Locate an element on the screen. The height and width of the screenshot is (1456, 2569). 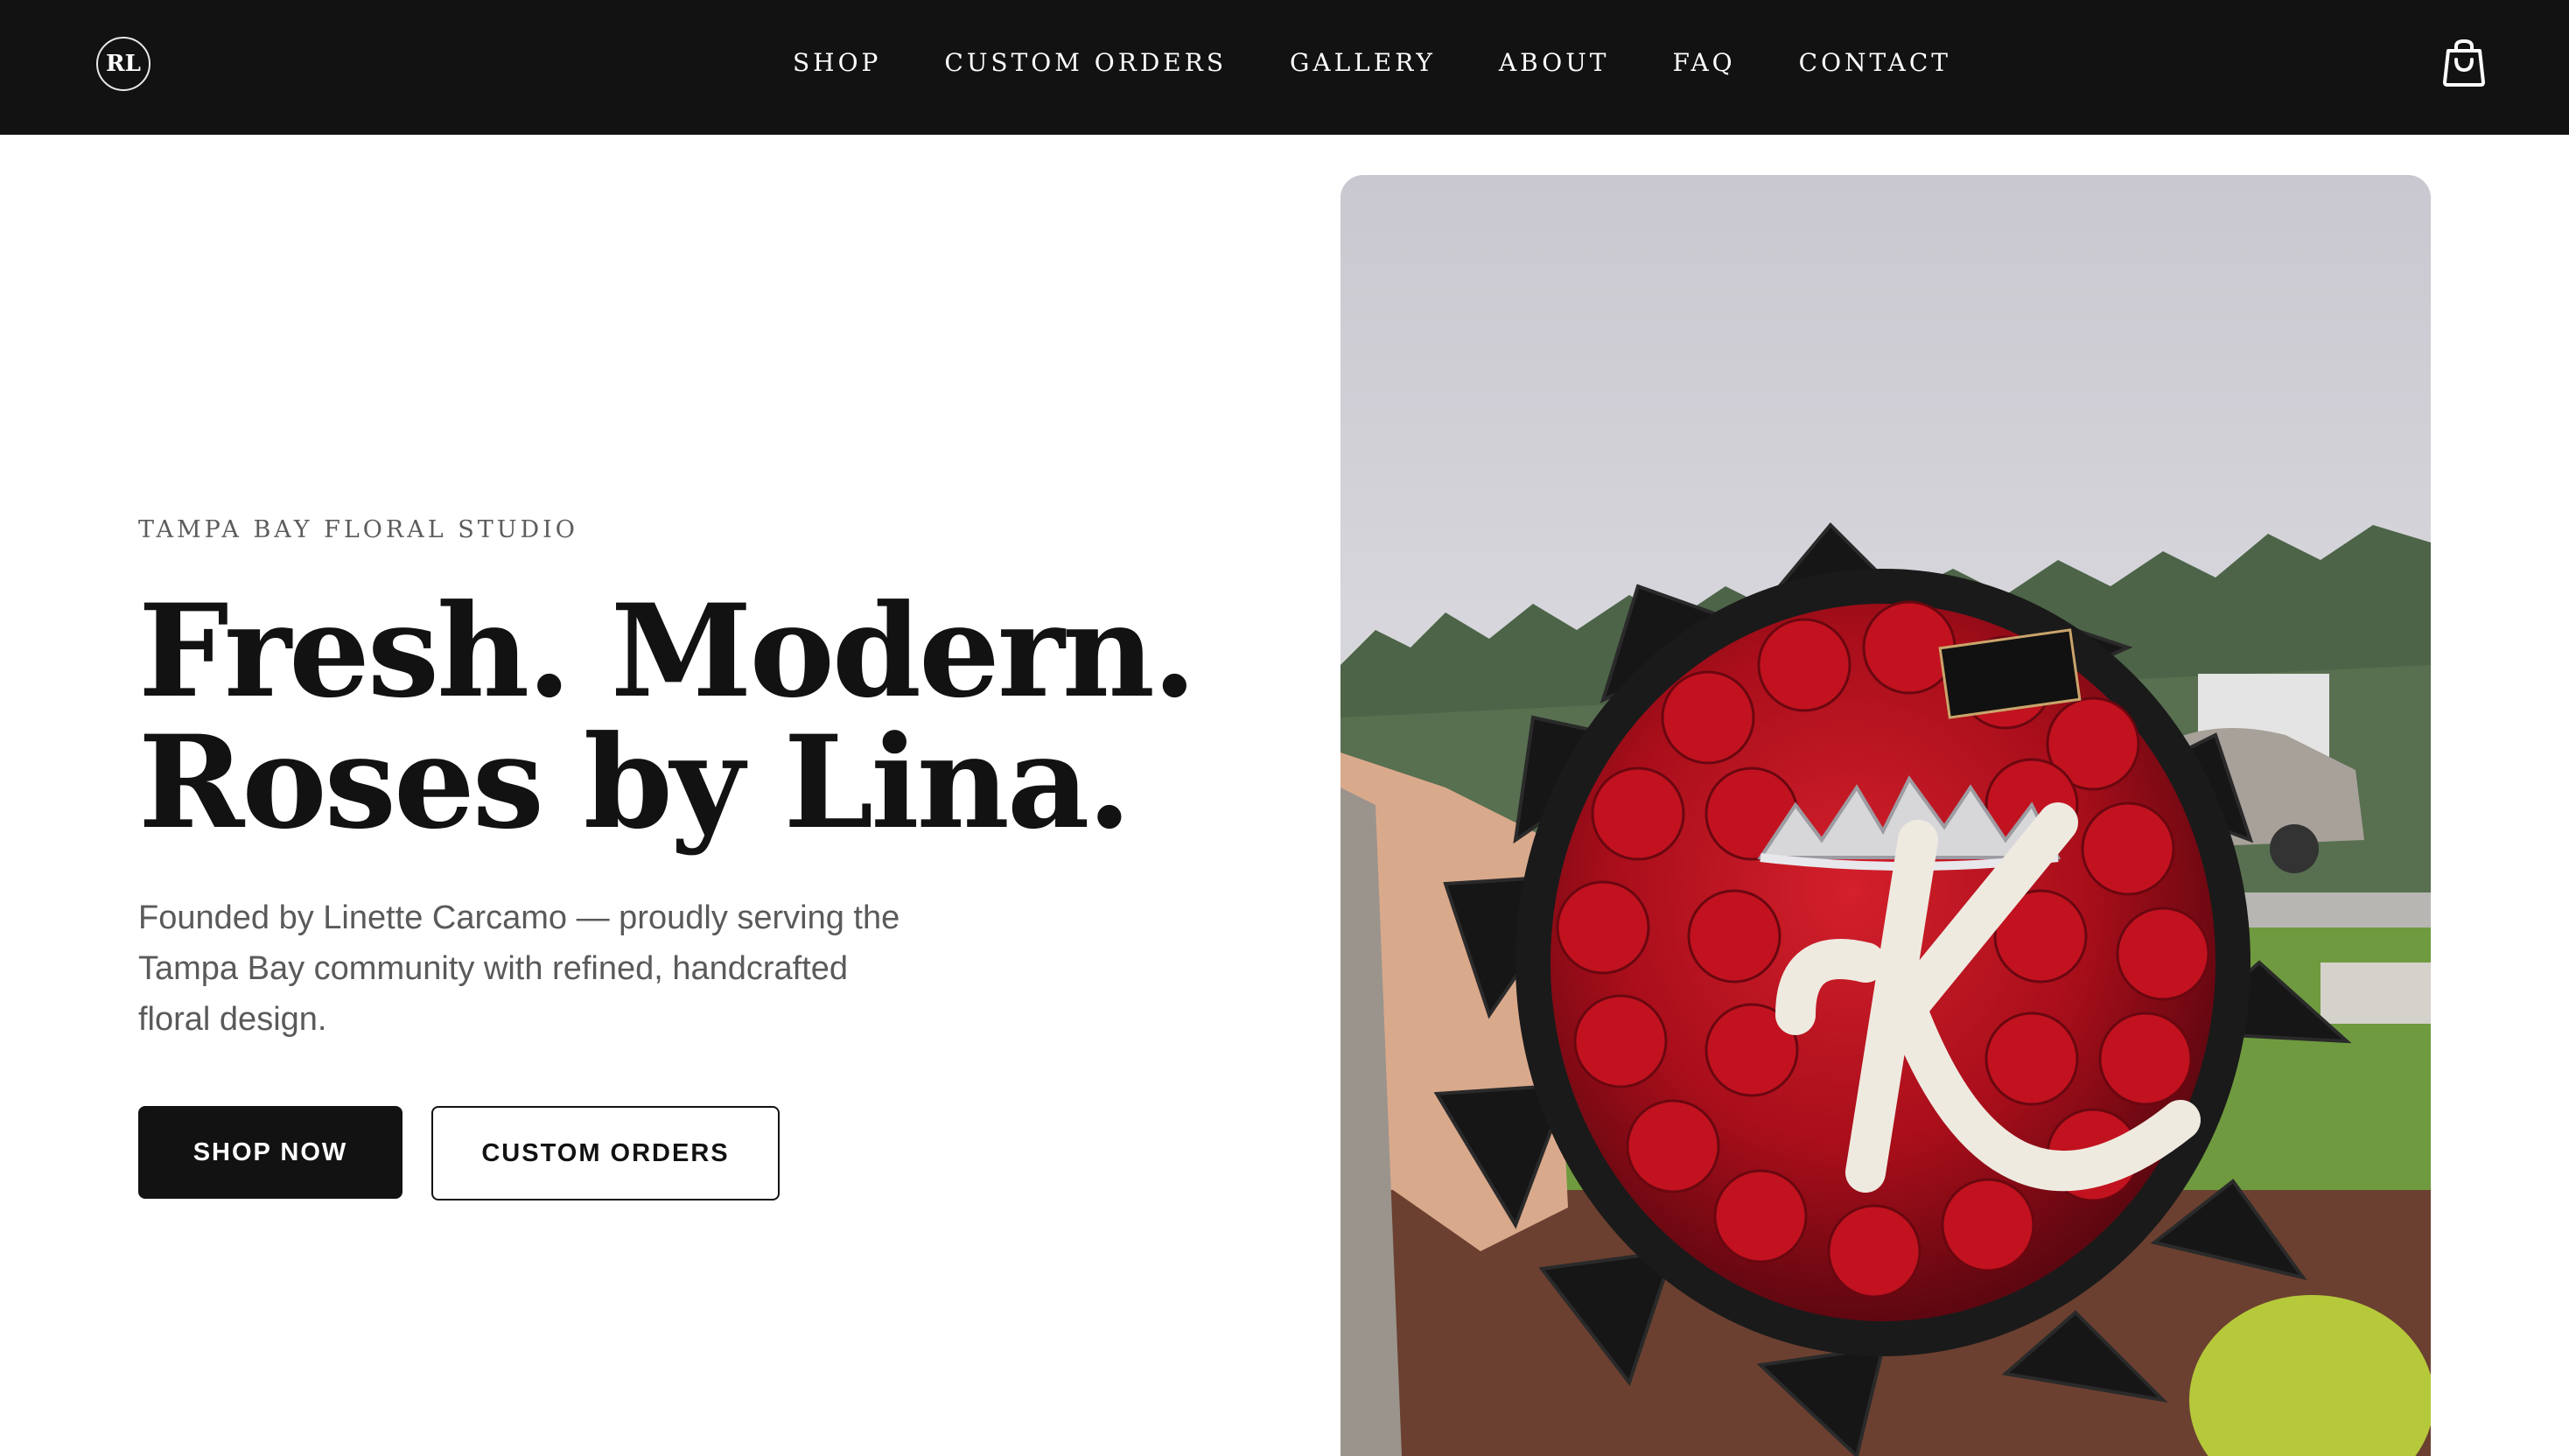
shopping-bag-icon is located at coordinates (2464, 63).